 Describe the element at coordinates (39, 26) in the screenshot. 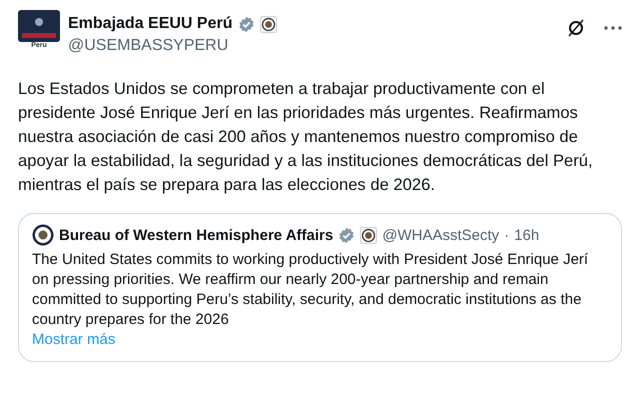

I see `embassy-logo` at that location.